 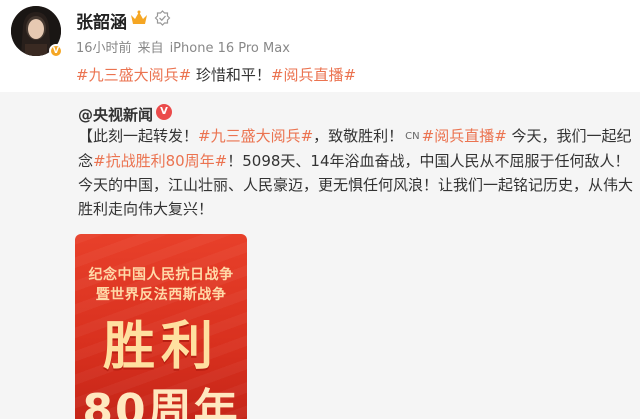 What do you see at coordinates (160, 347) in the screenshot?
I see `poster-headline: 胜利` at bounding box center [160, 347].